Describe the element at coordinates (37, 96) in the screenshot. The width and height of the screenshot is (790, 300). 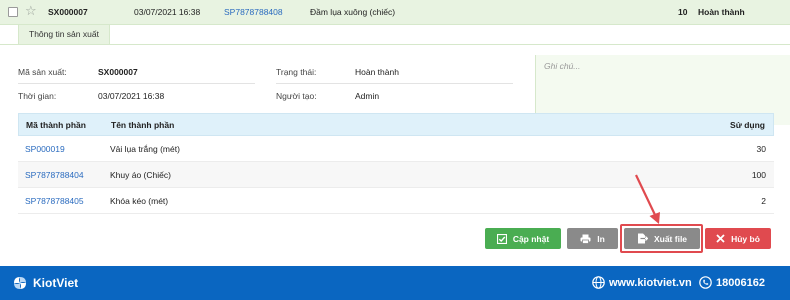
I see `time-label: Thời gian:` at that location.